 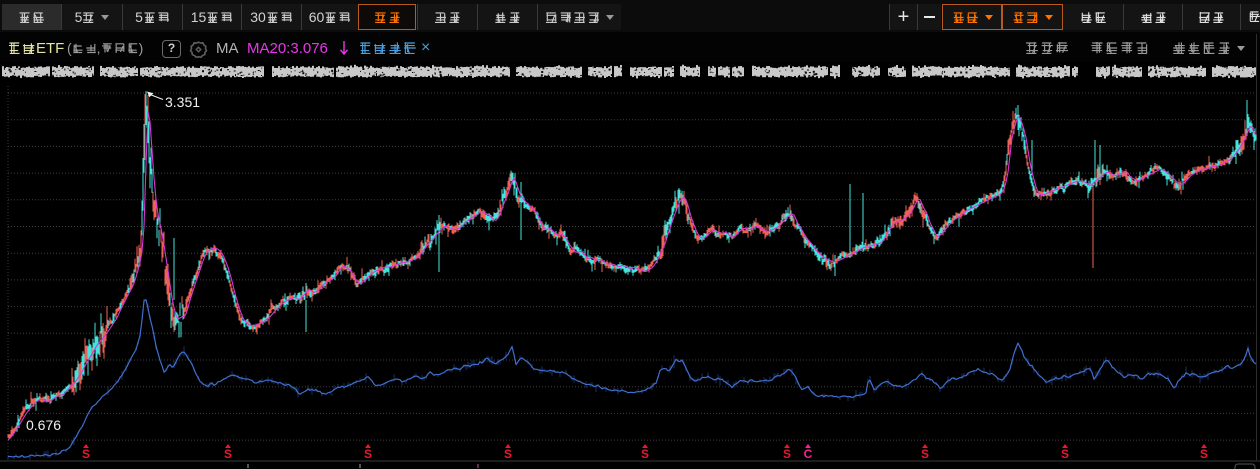 What do you see at coordinates (43, 425) in the screenshot?
I see `svg-text: 0.676` at bounding box center [43, 425].